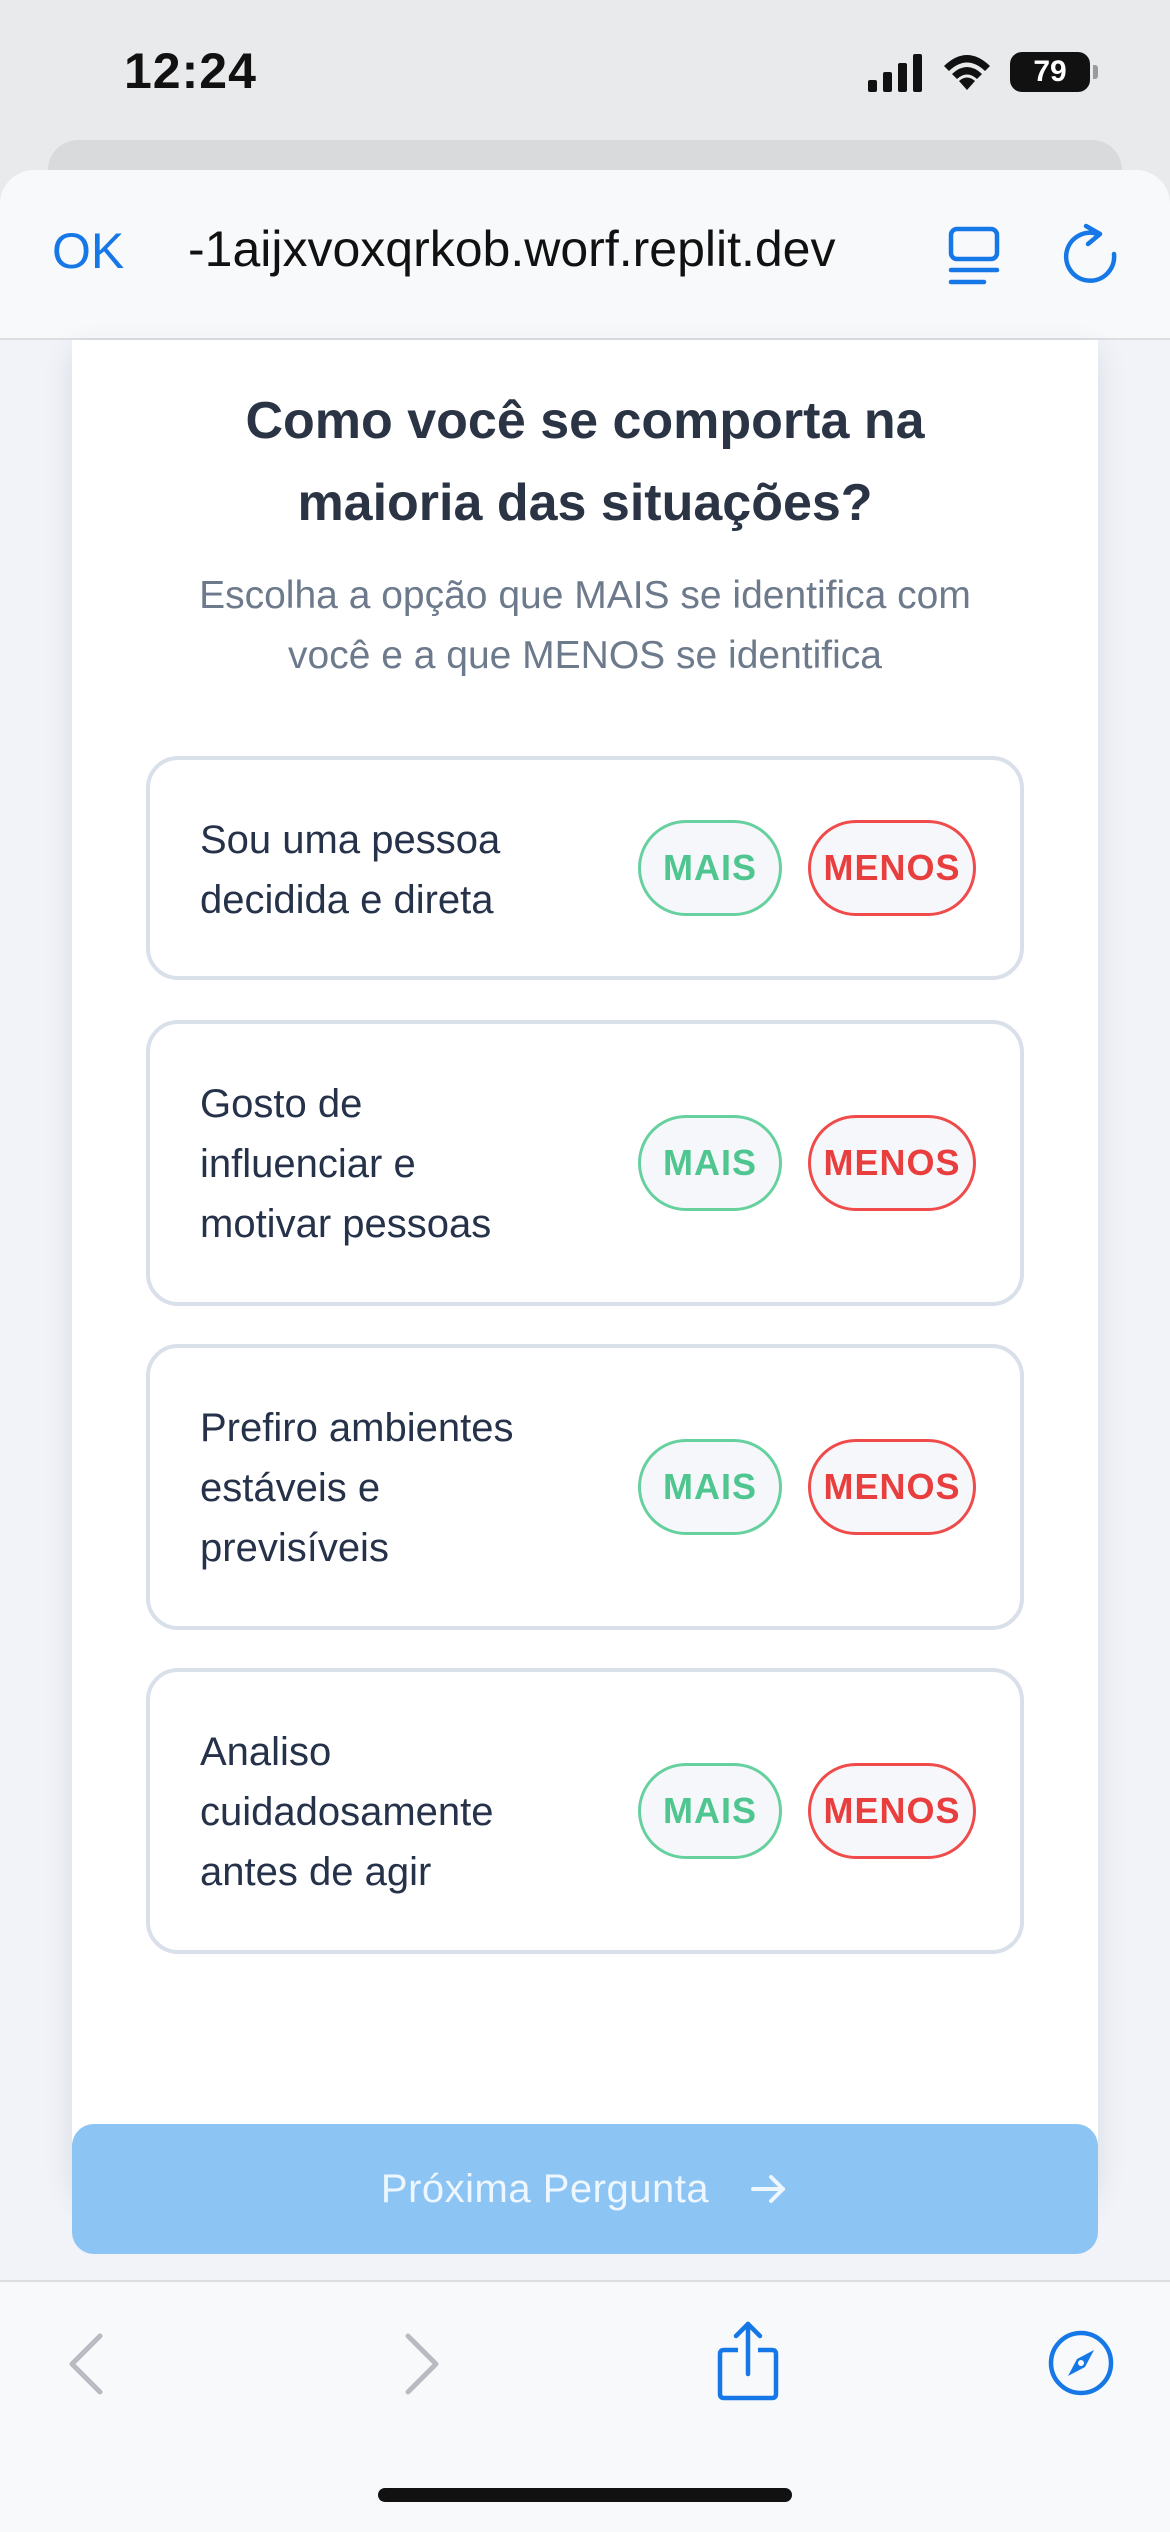 This screenshot has height=2532, width=1170. What do you see at coordinates (294, 1548) in the screenshot?
I see `option-text-line: previsíveis` at bounding box center [294, 1548].